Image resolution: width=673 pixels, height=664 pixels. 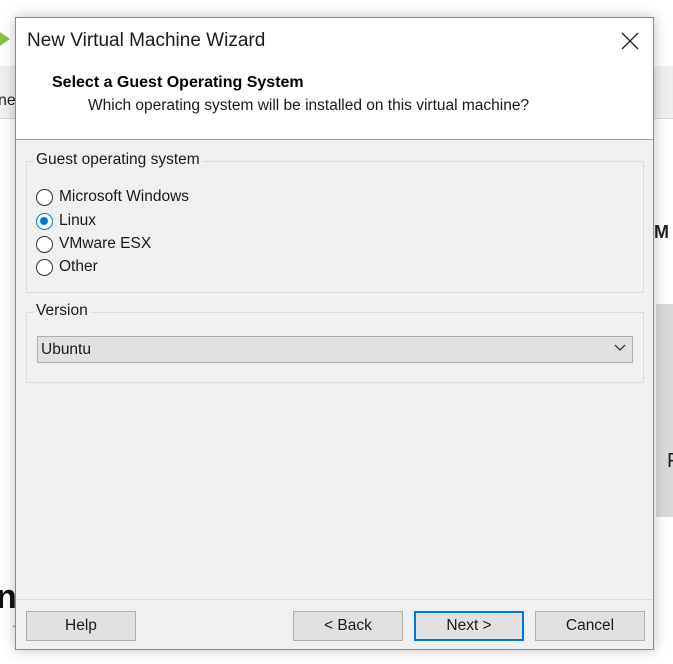 I want to click on radio-label: VMware ESX, so click(x=105, y=243).